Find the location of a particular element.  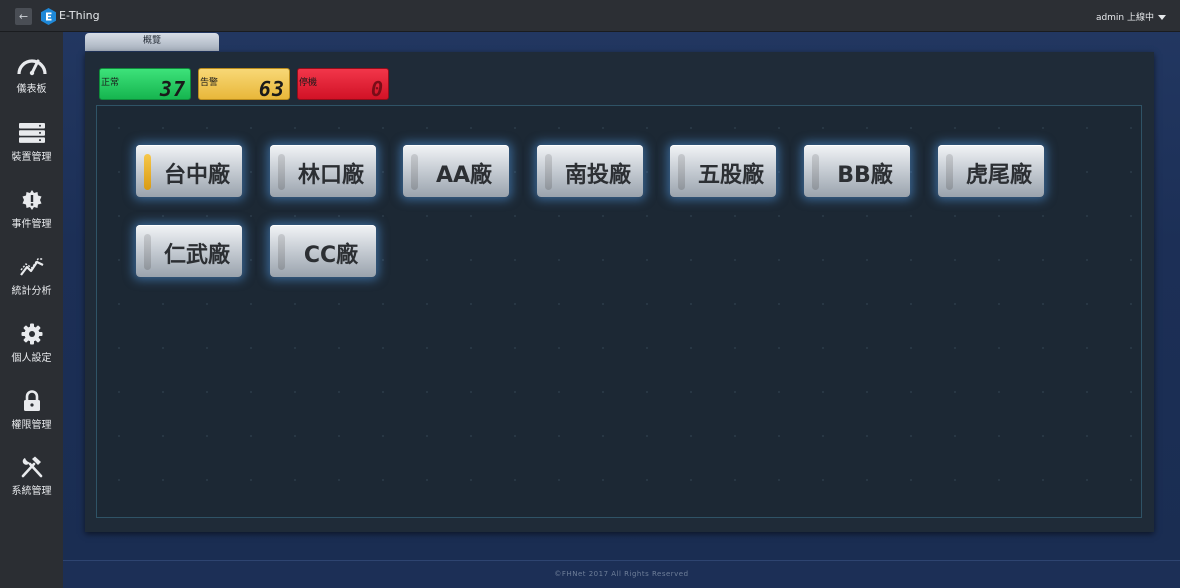

sidebar-item-system: 系統管理 is located at coordinates (31, 487).